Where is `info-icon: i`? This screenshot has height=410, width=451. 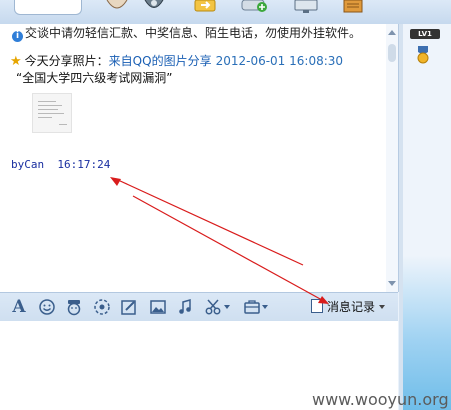 info-icon: i is located at coordinates (17, 36).